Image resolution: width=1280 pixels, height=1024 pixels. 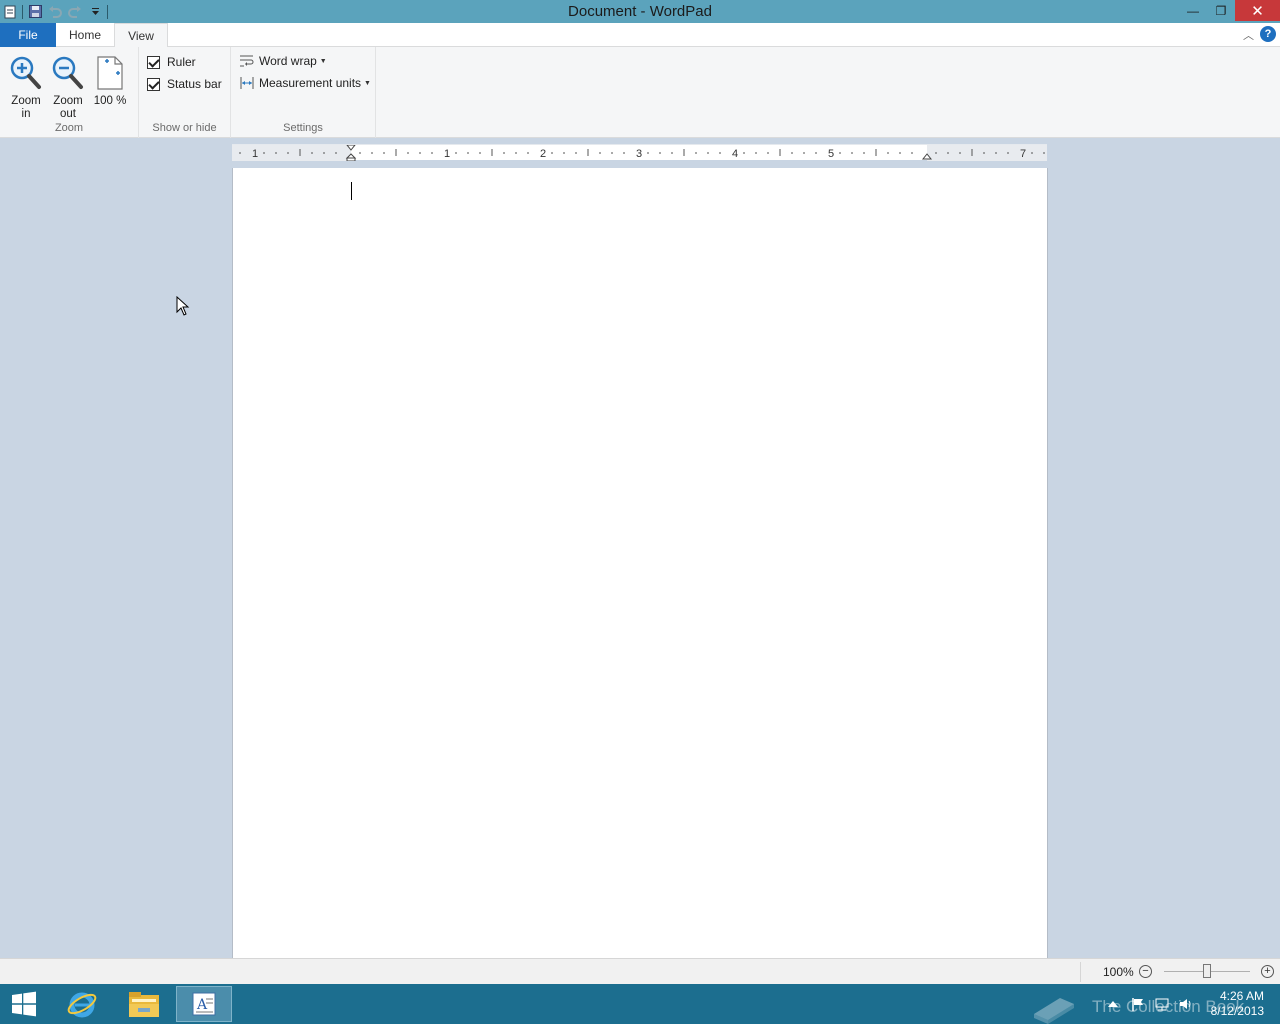 I want to click on action-center-flag-icon, so click(x=1138, y=1004).